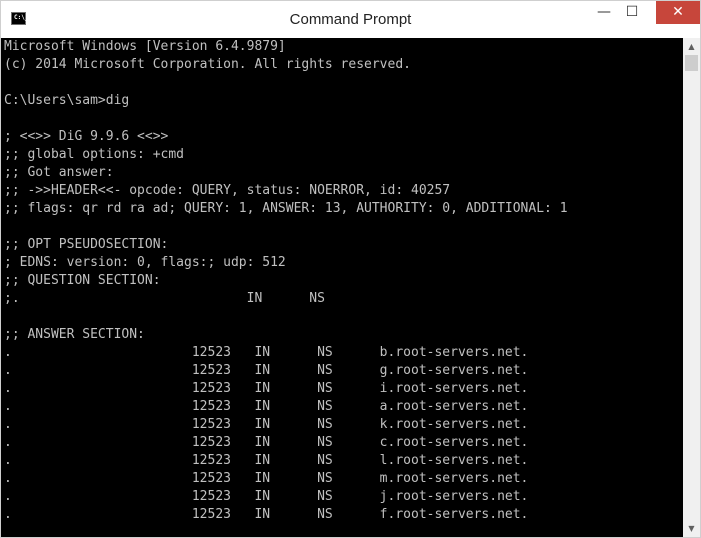  What do you see at coordinates (691, 528) in the screenshot?
I see `scroll-down-arrow-icon: ▼` at bounding box center [691, 528].